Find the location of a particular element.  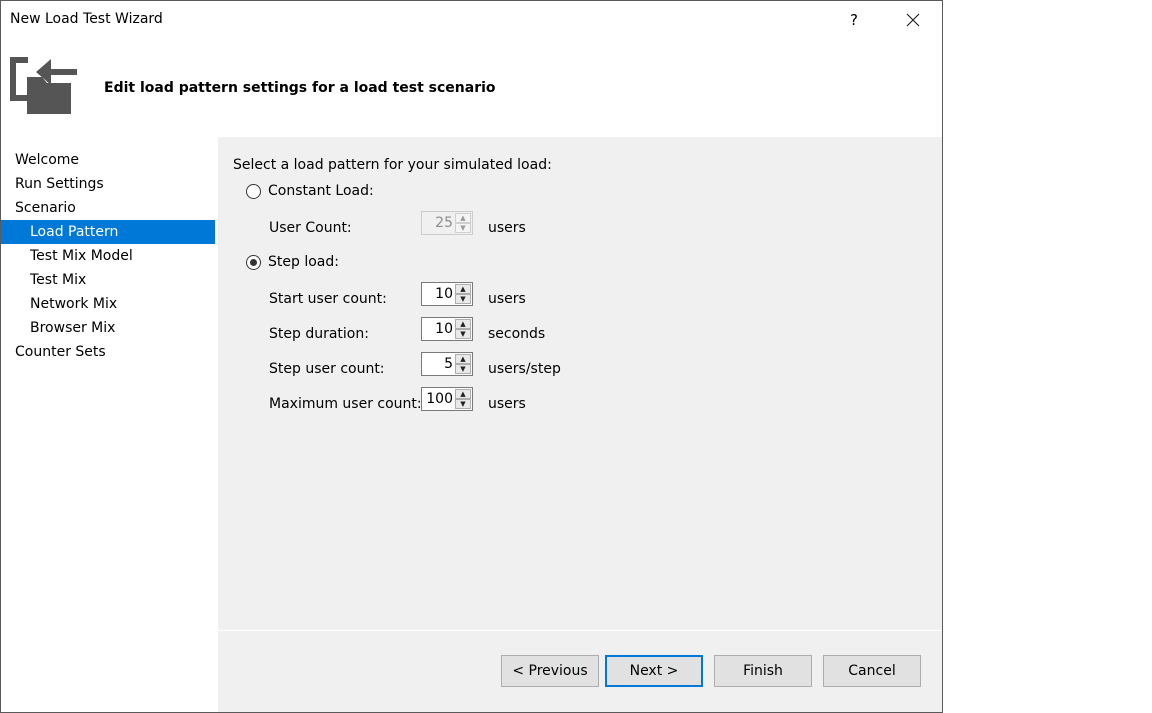

user-count-label: User Count: is located at coordinates (310, 228).